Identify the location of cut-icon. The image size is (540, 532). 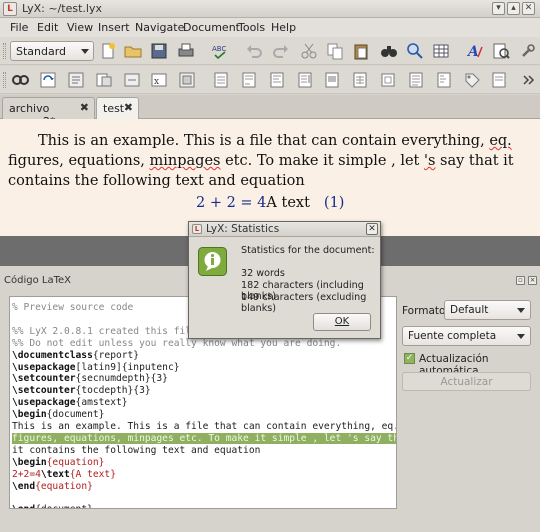
(309, 51).